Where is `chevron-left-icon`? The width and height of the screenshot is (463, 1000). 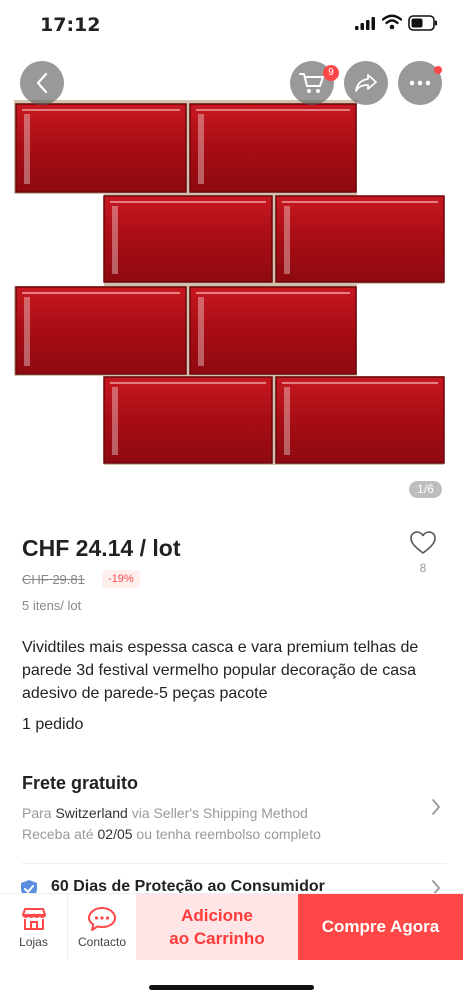
chevron-left-icon is located at coordinates (42, 83).